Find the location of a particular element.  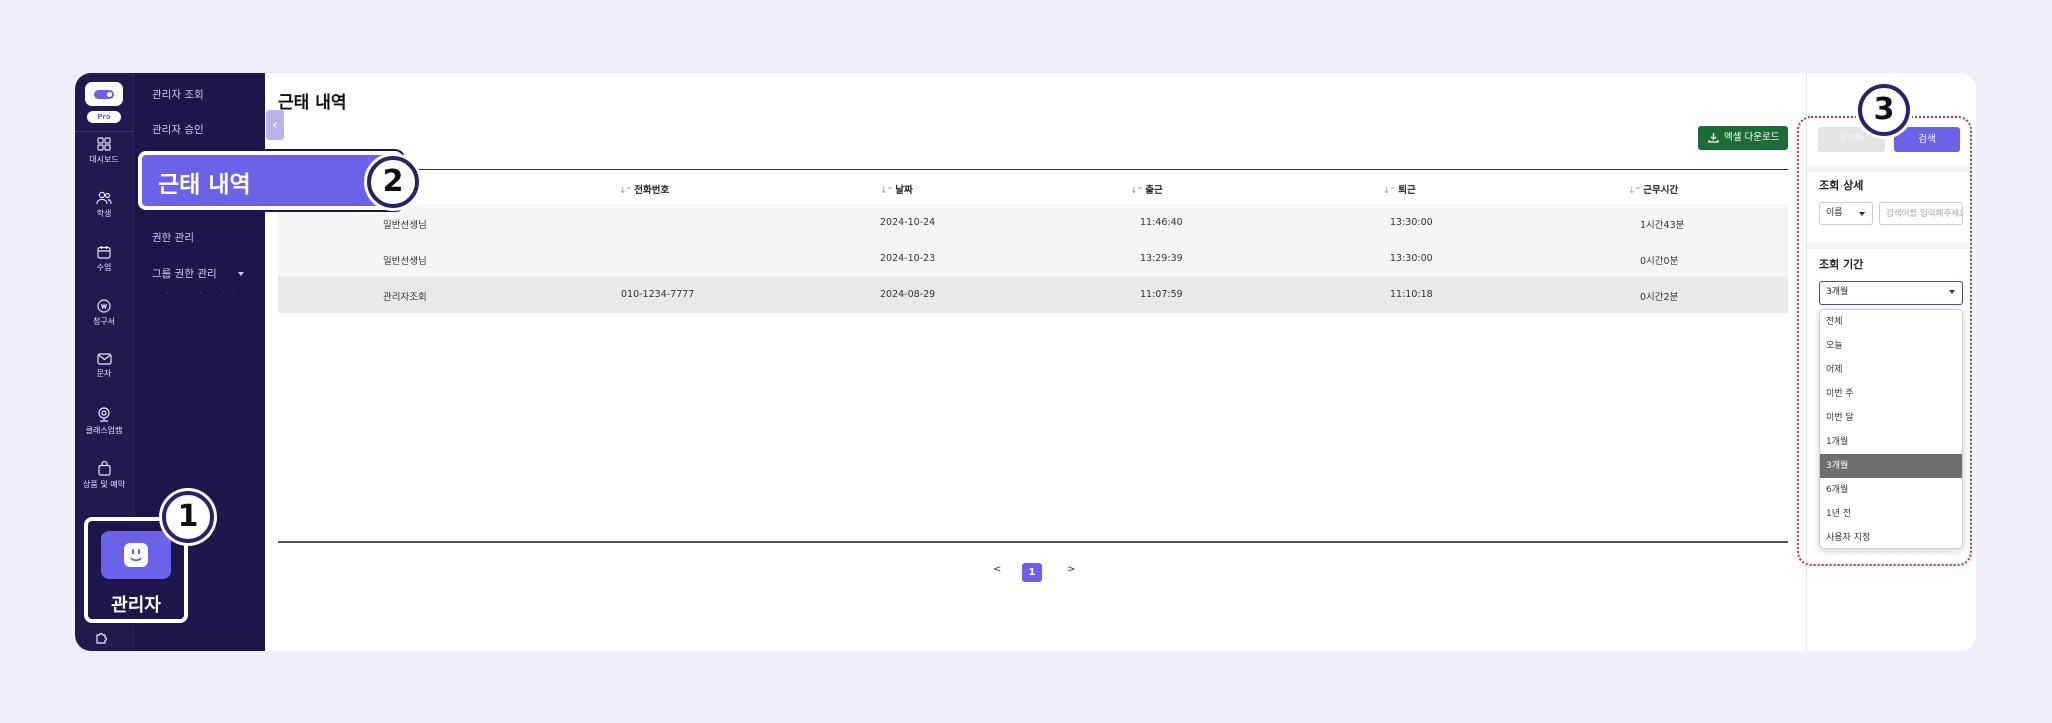

table-header: ↓⁼ 전화번호 ↓⁼ 날짜 ↓⁼ 출근 ↓⁼ 퇴근 ↓⁼ 근무시간 is located at coordinates (1033, 187).